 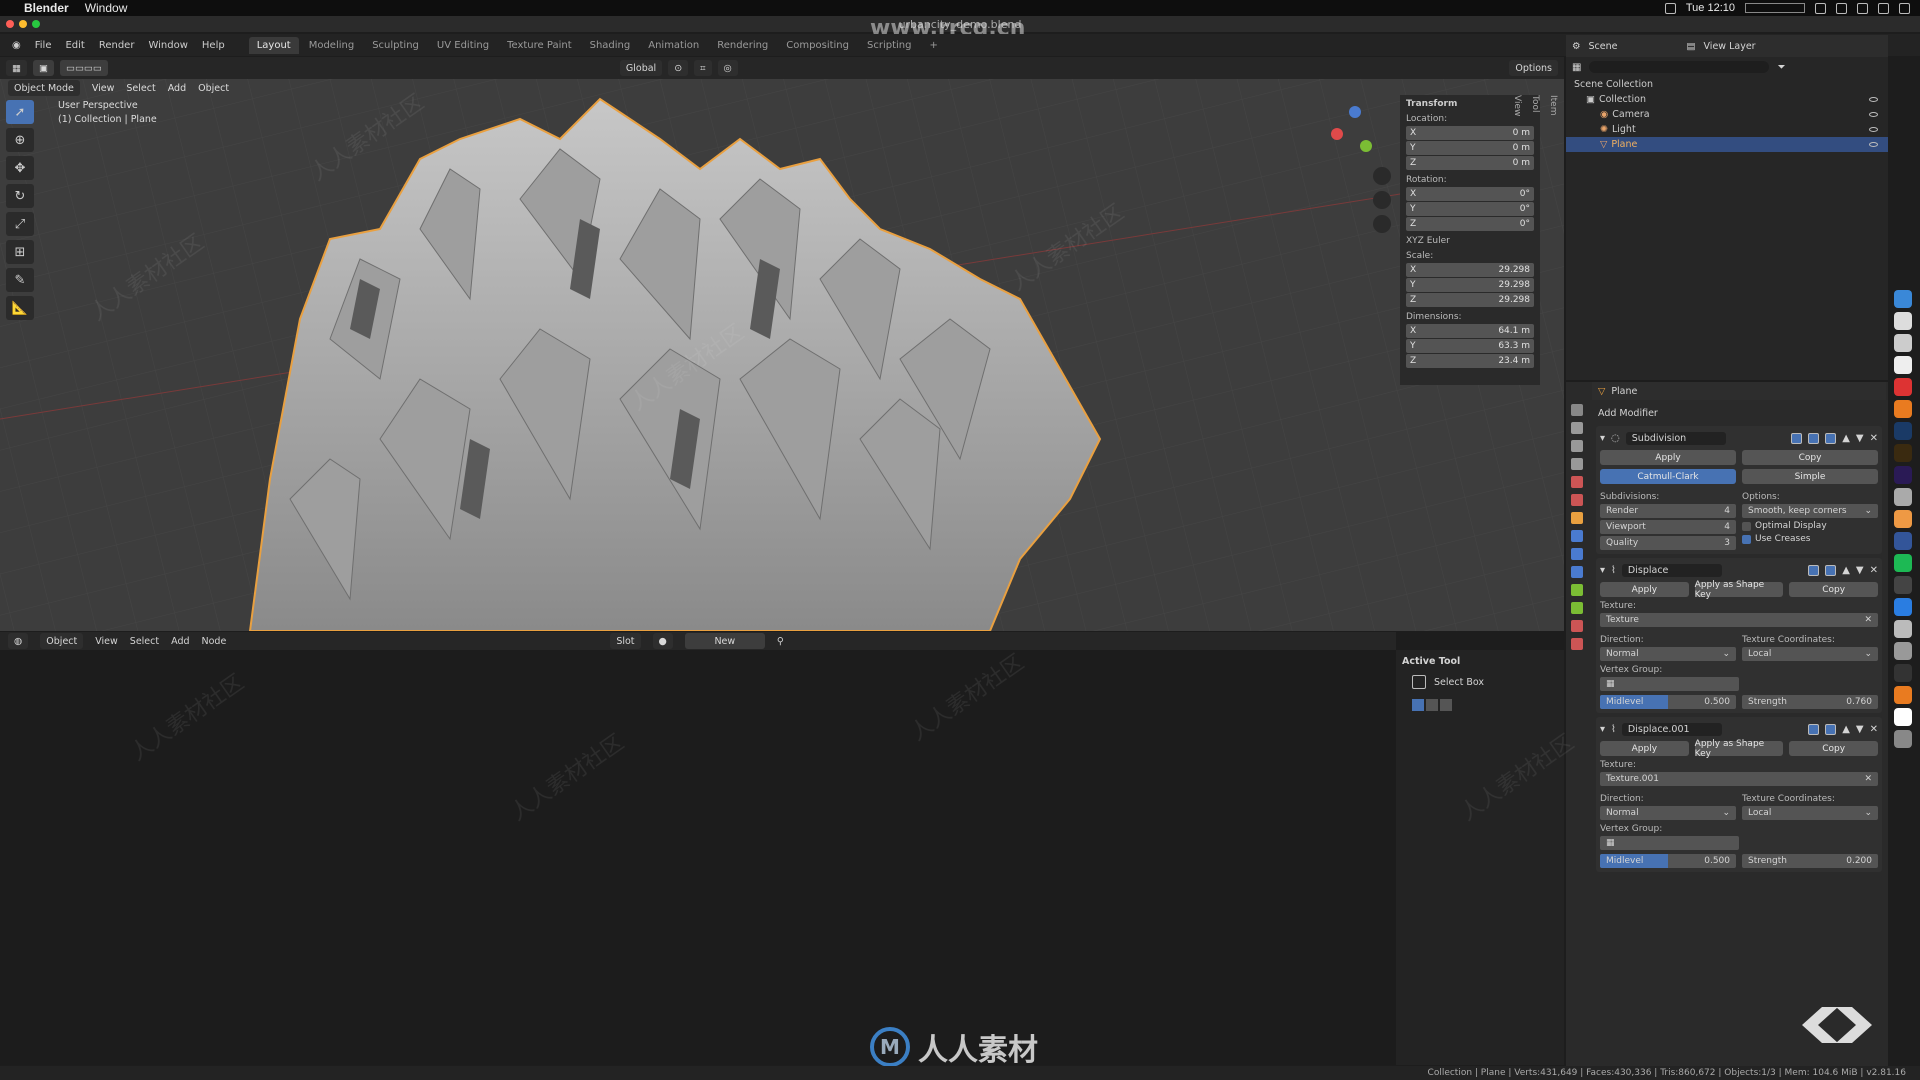 I want to click on editor-type-icon: ◍, so click(x=18, y=641).